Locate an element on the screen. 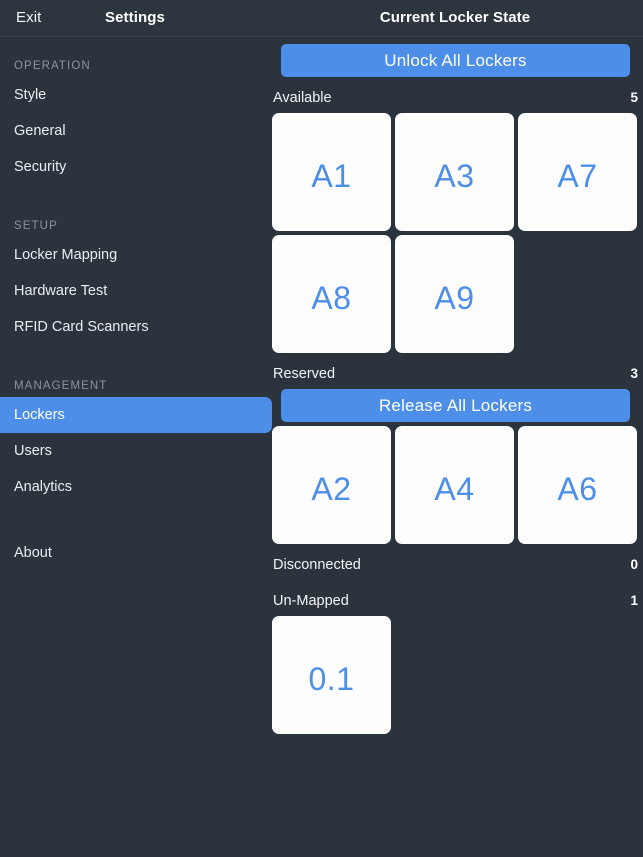 This screenshot has height=857, width=643. locker-tile-label: A3 is located at coordinates (454, 176).